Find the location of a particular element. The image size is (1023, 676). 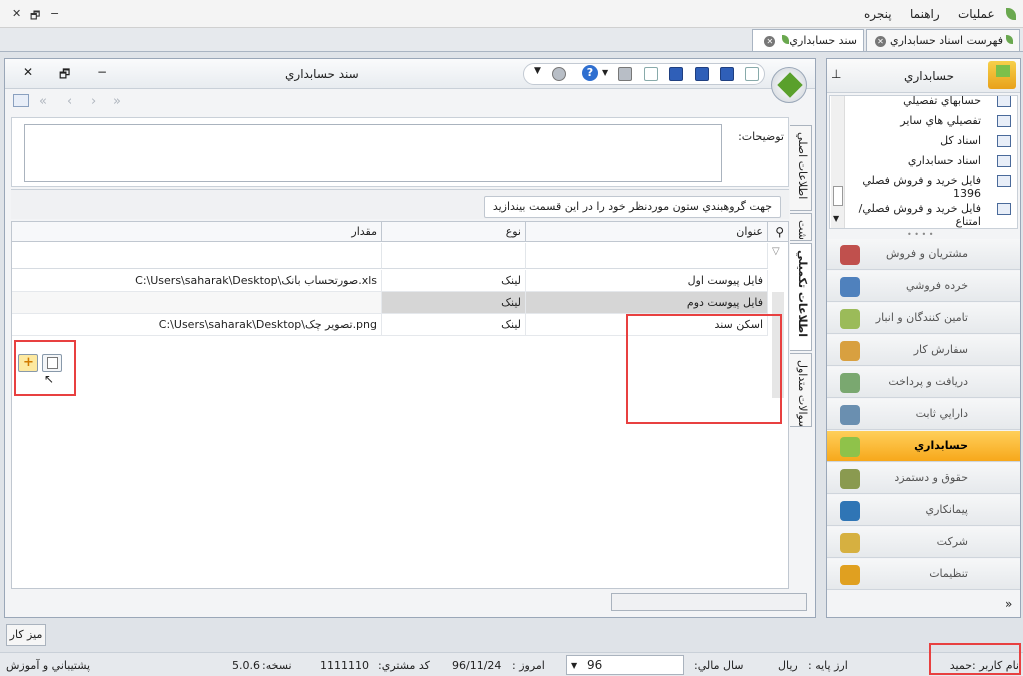

restore-icon: 🗗 is located at coordinates (35, 16).